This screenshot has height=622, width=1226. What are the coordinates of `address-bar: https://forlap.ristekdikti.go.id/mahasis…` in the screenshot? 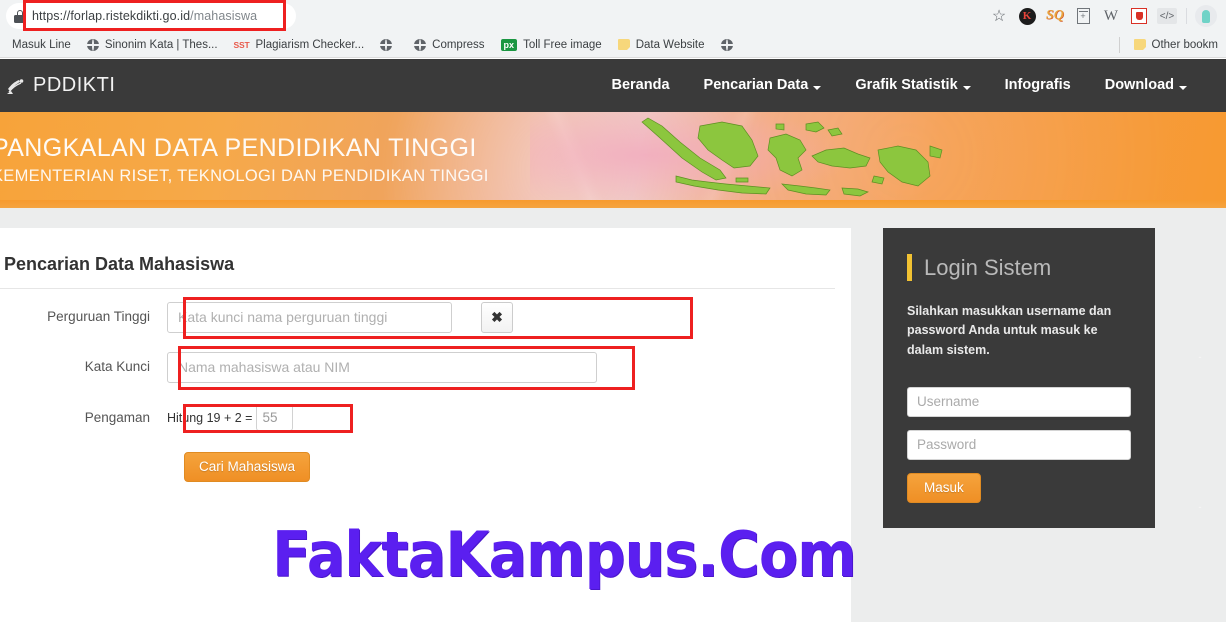 It's located at (151, 16).